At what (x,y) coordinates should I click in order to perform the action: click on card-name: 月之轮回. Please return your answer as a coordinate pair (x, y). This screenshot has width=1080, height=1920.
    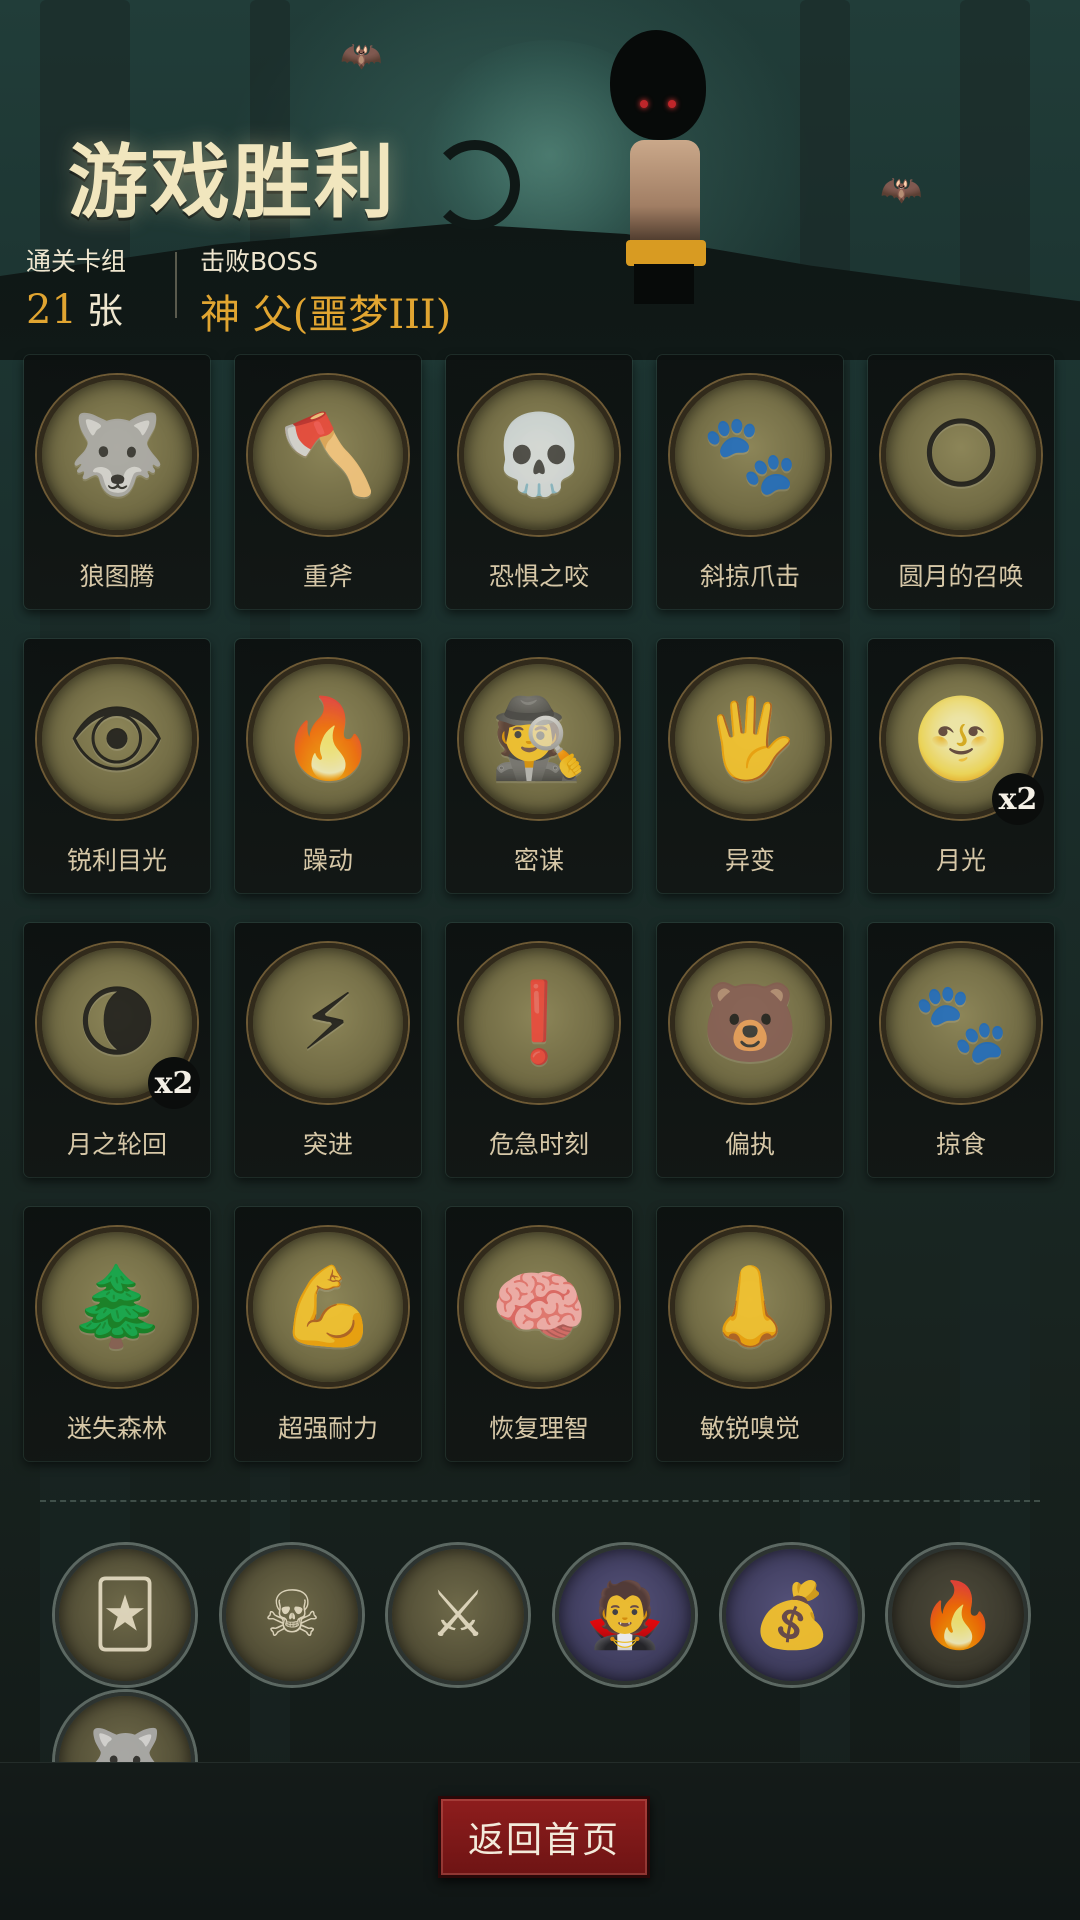
    Looking at the image, I should click on (116, 1144).